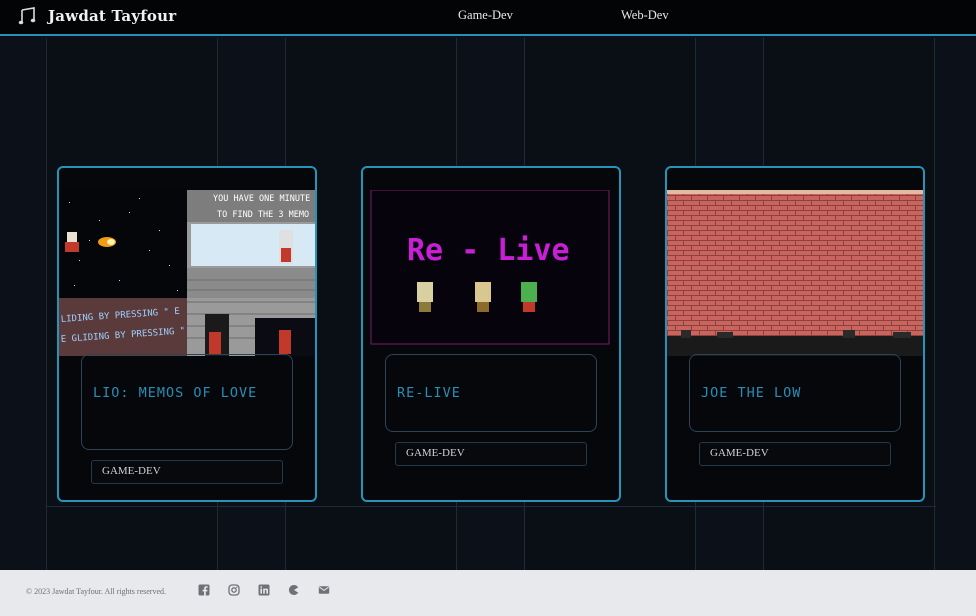 The image size is (976, 616). What do you see at coordinates (183, 393) in the screenshot?
I see `card-title: LIO: MEMOS OF LOVE` at bounding box center [183, 393].